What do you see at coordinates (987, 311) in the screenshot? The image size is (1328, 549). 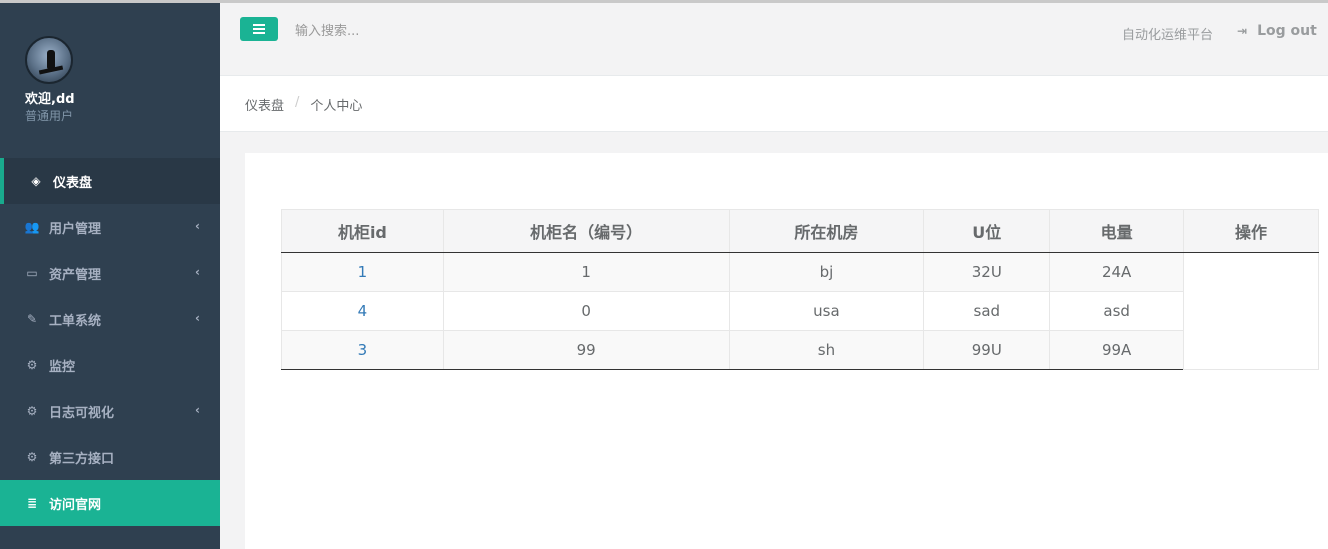 I see `u-position-cell: sad` at bounding box center [987, 311].